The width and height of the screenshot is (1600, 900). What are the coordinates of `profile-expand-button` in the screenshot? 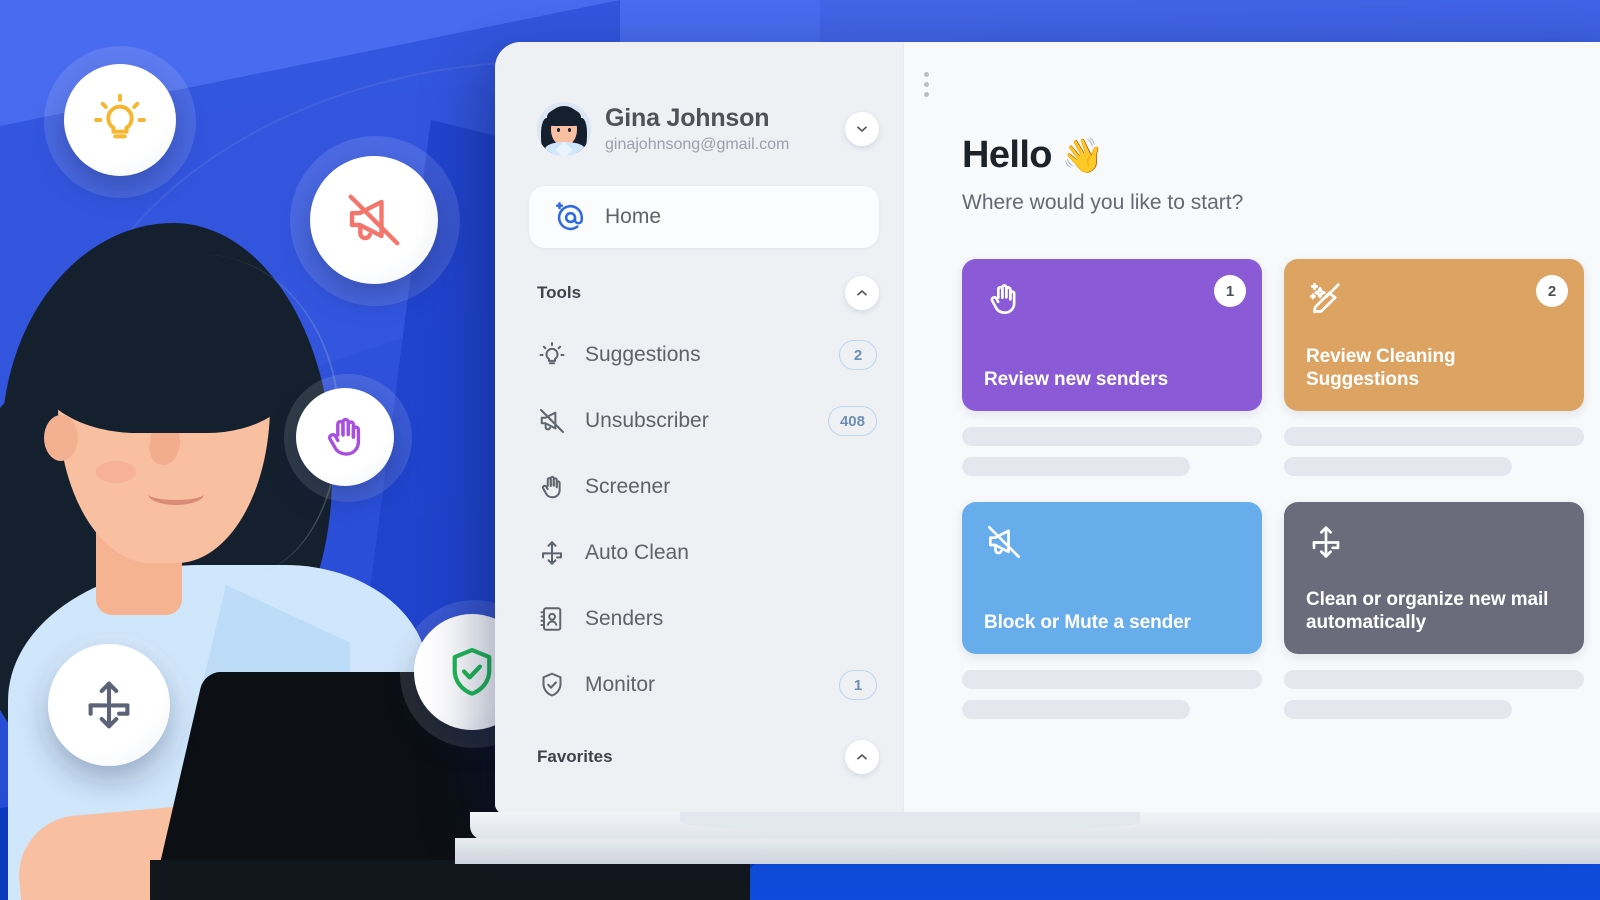 It's located at (862, 129).